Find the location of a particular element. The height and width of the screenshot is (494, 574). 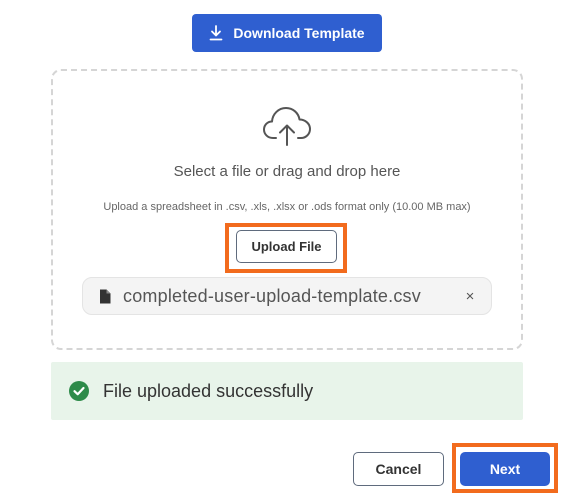

uploaded-file-chip: completed-user-upload-template.csv × is located at coordinates (287, 296).